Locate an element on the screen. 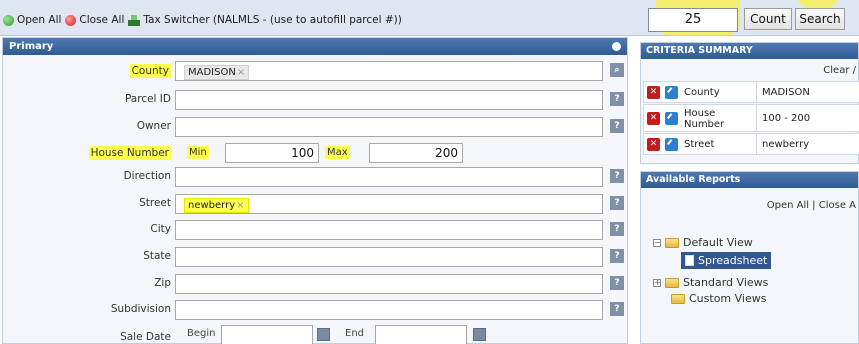  criteria-key: House Number is located at coordinates (704, 119).